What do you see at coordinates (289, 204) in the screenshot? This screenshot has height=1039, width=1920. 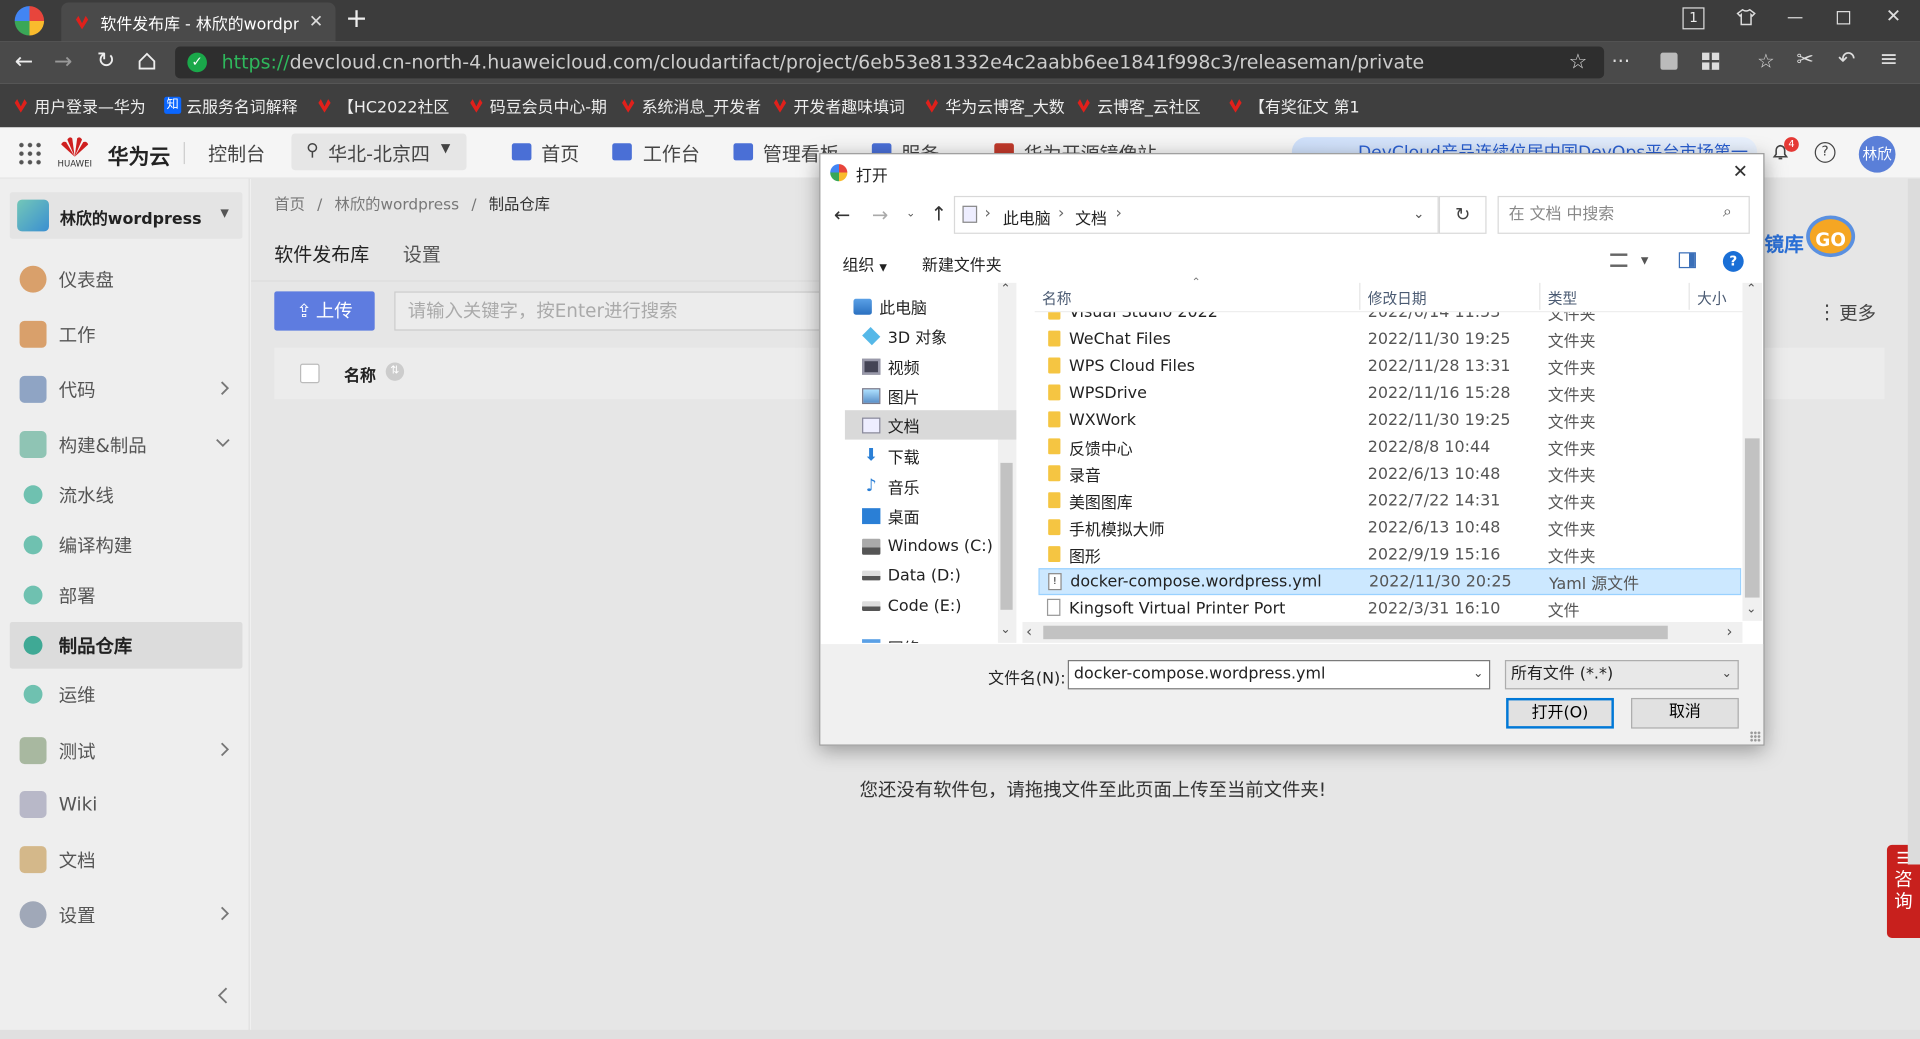 I see `breadcrumb-home: 首页` at bounding box center [289, 204].